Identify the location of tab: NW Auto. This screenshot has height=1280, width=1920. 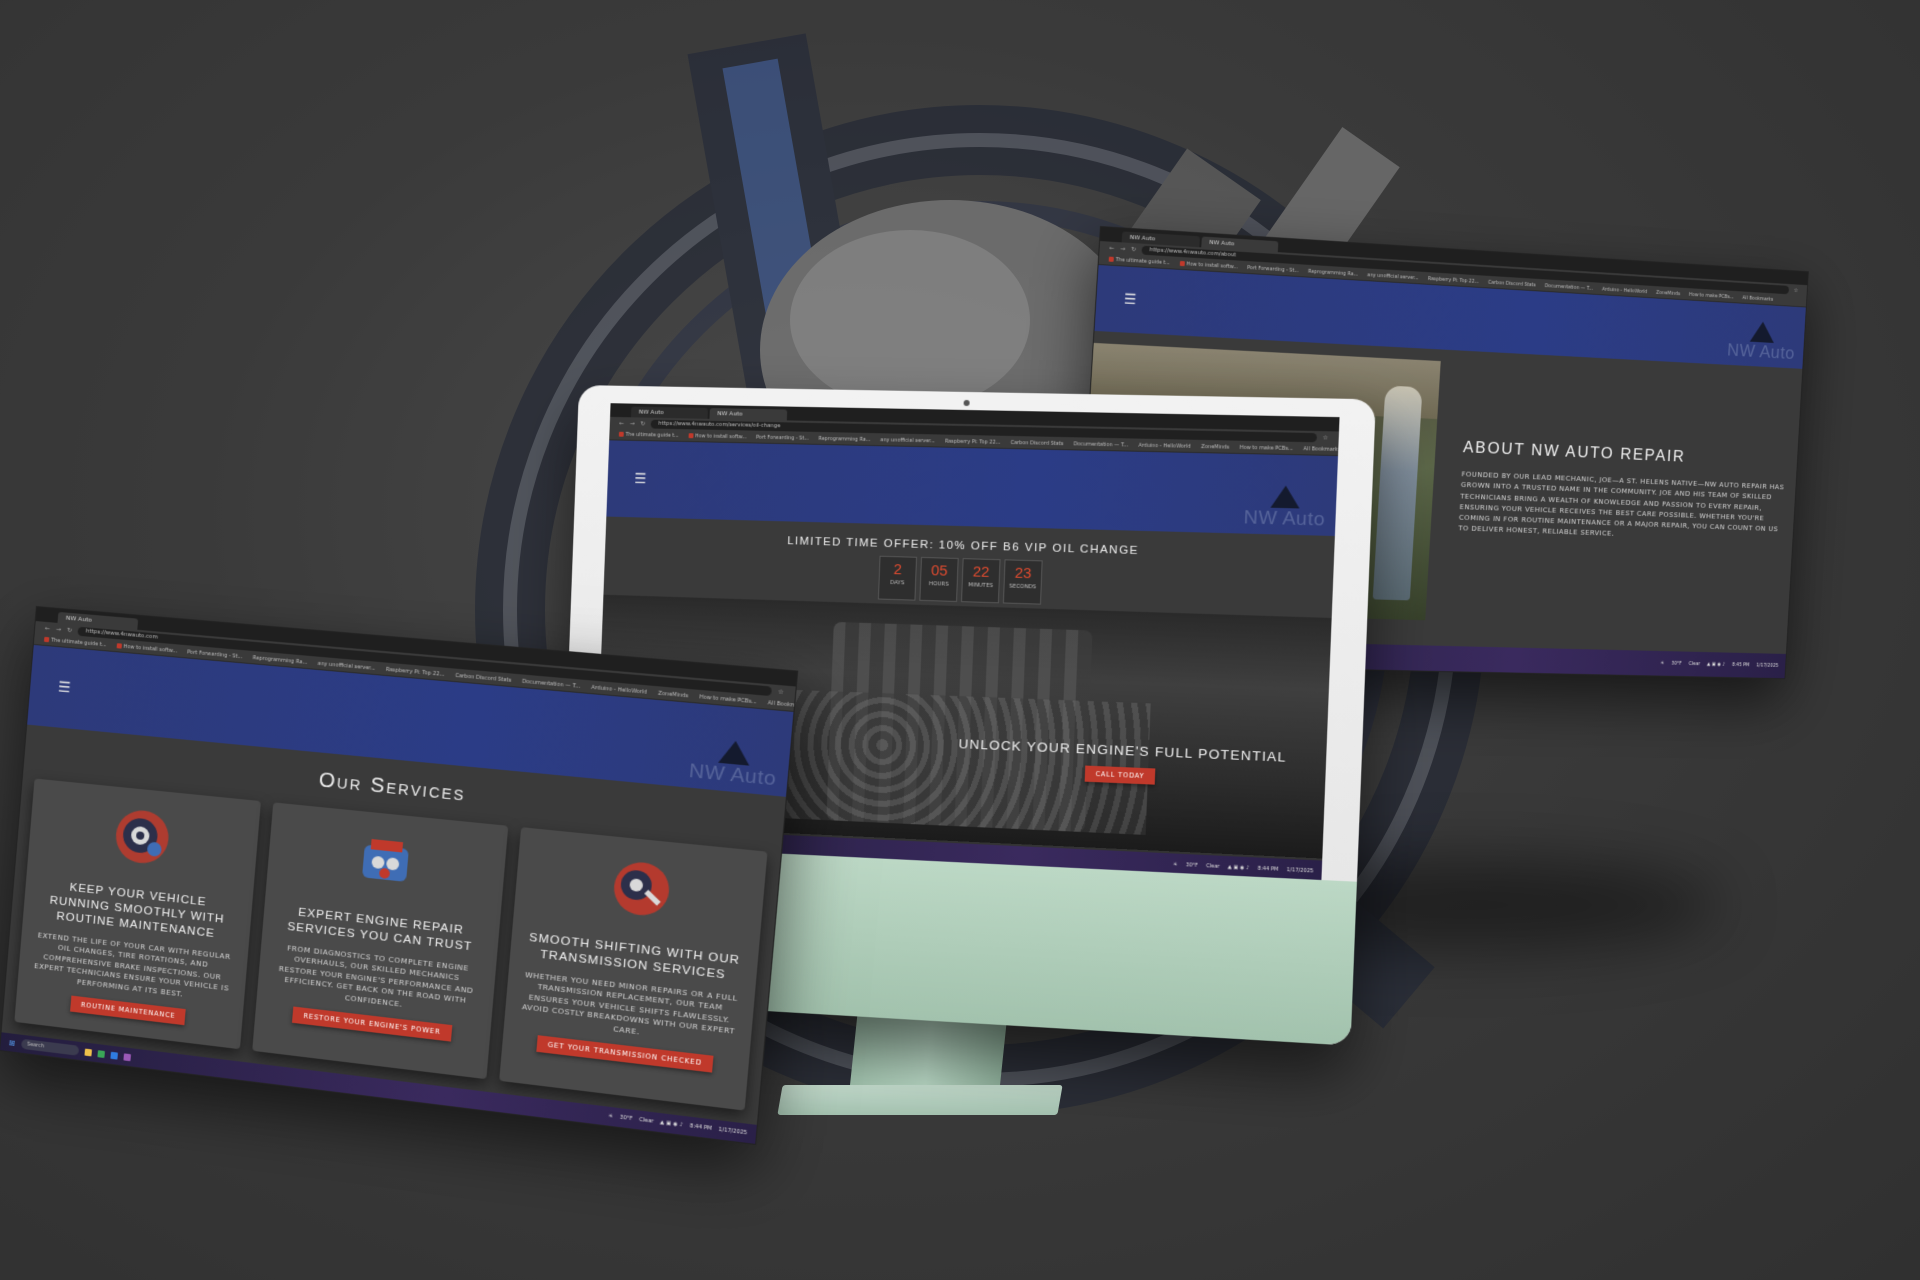
(669, 412).